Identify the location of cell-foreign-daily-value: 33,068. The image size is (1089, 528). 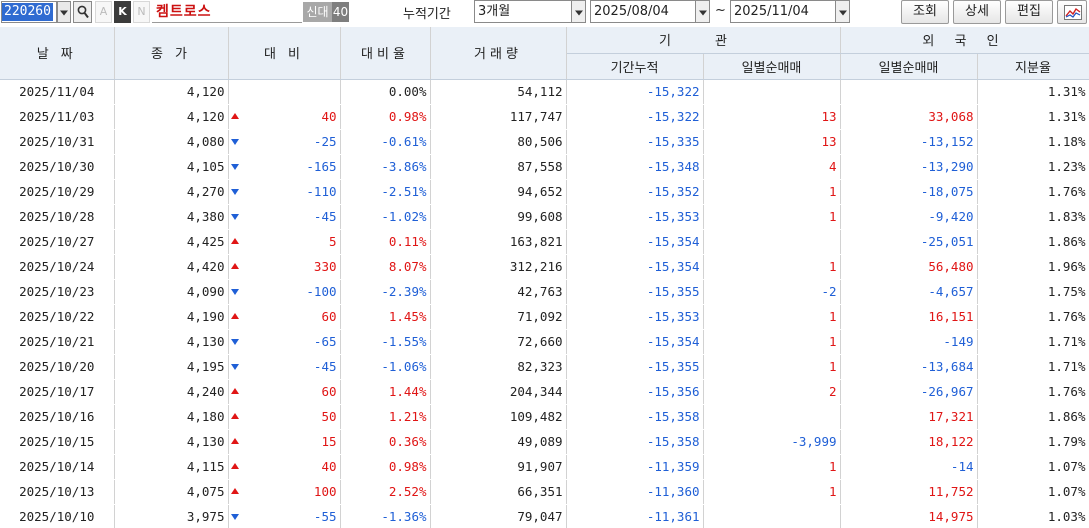
(951, 116).